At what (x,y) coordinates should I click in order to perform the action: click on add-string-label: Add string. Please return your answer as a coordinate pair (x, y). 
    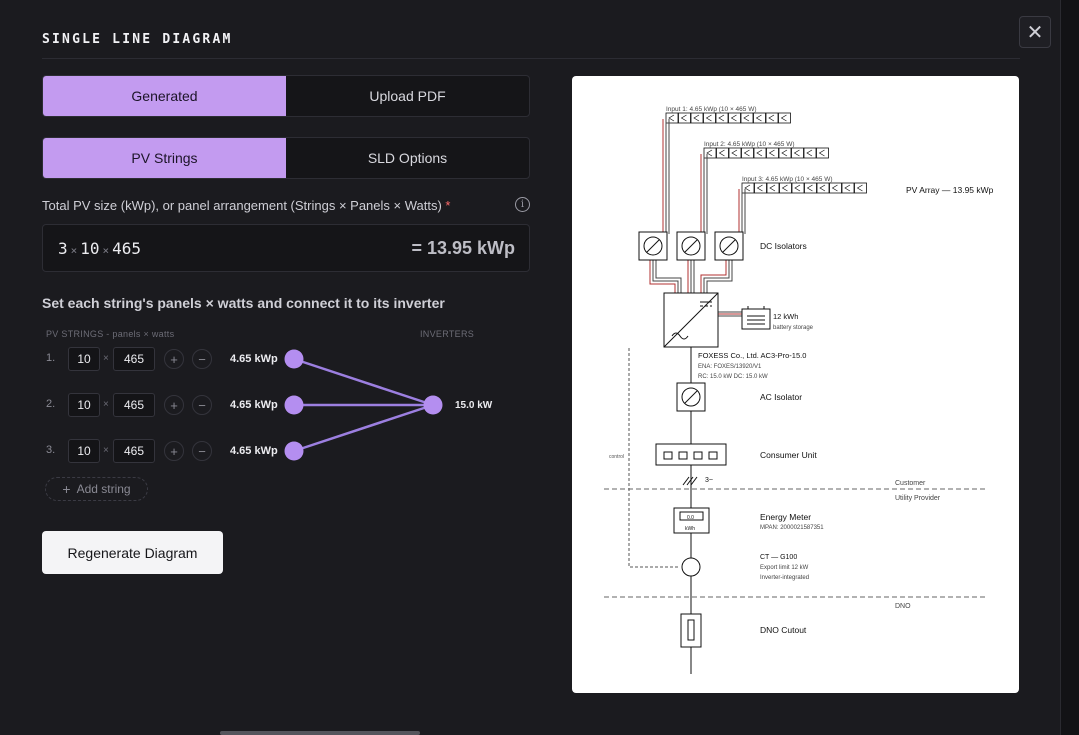
    Looking at the image, I should click on (103, 489).